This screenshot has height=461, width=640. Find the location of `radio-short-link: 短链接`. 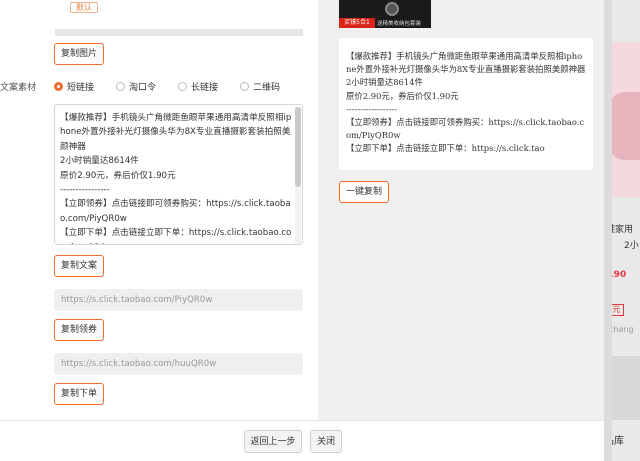

radio-short-link: 短链接 is located at coordinates (74, 86).